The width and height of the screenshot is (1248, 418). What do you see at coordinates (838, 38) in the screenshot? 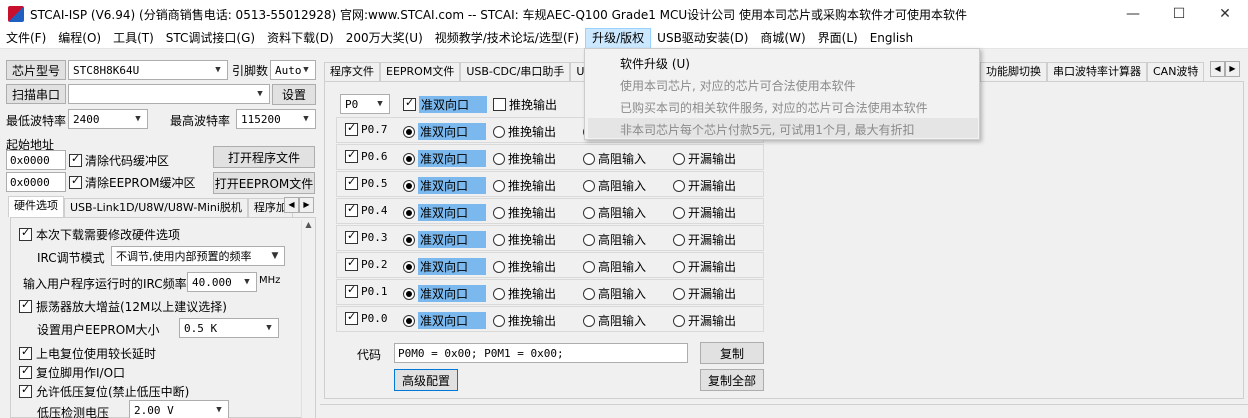
I see `menu-ui: 界面(L)` at bounding box center [838, 38].